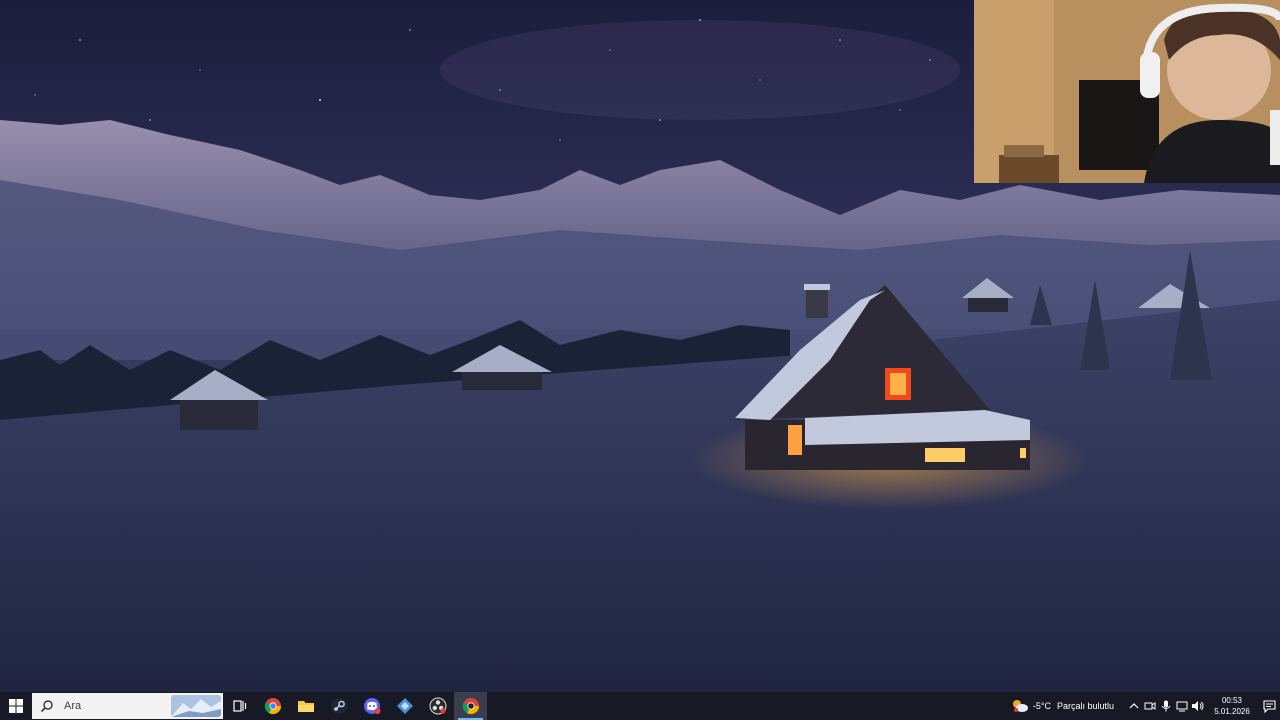 Image resolution: width=1280 pixels, height=720 pixels. Describe the element at coordinates (1232, 706) in the screenshot. I see `taskbar-clock: 00:53 5.01.2026` at that location.